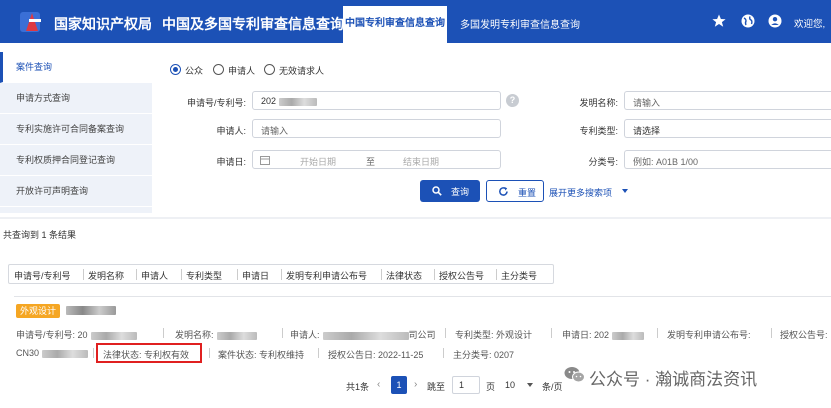  Describe the element at coordinates (216, 334) in the screenshot. I see `result-invention-name: 发明名称:` at that location.